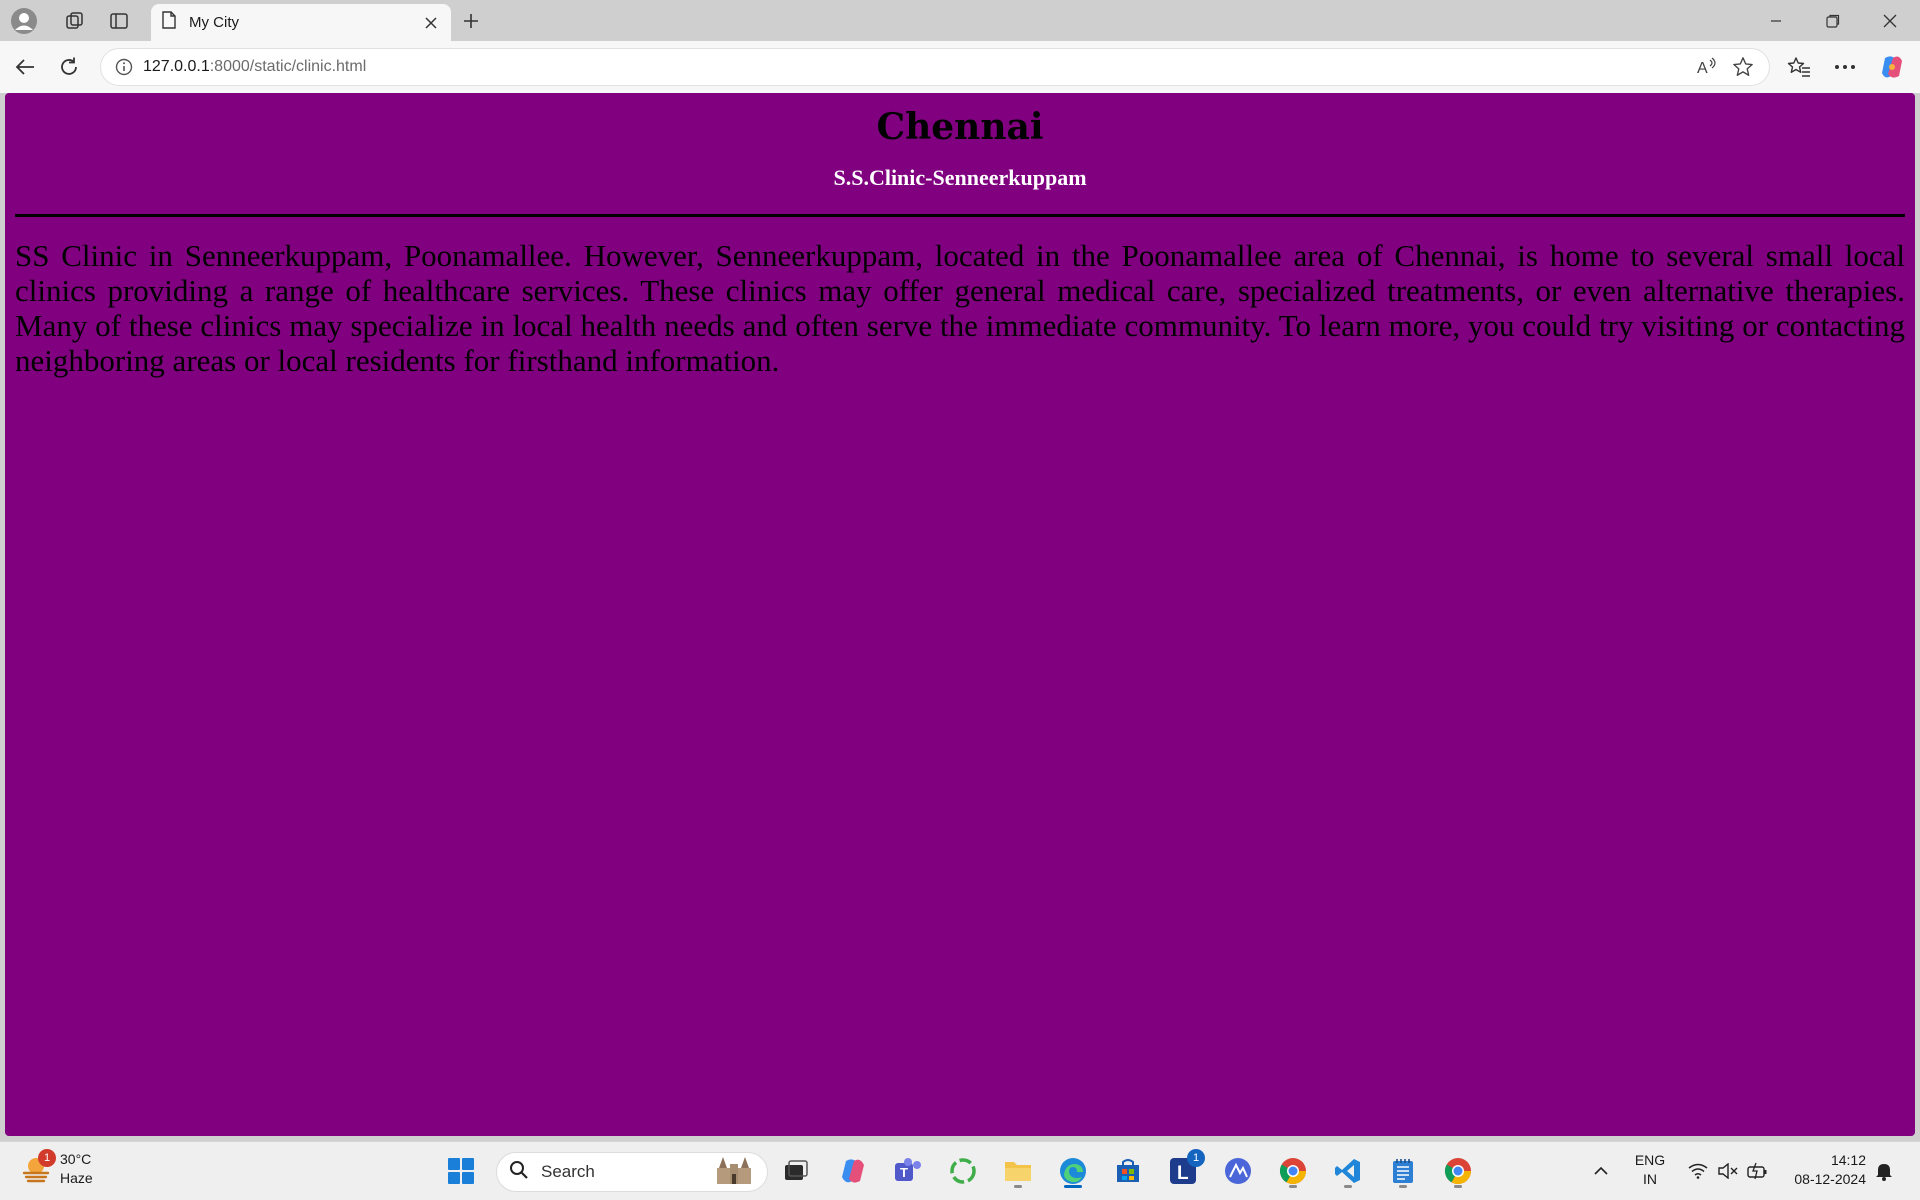  I want to click on page-divider, so click(960, 215).